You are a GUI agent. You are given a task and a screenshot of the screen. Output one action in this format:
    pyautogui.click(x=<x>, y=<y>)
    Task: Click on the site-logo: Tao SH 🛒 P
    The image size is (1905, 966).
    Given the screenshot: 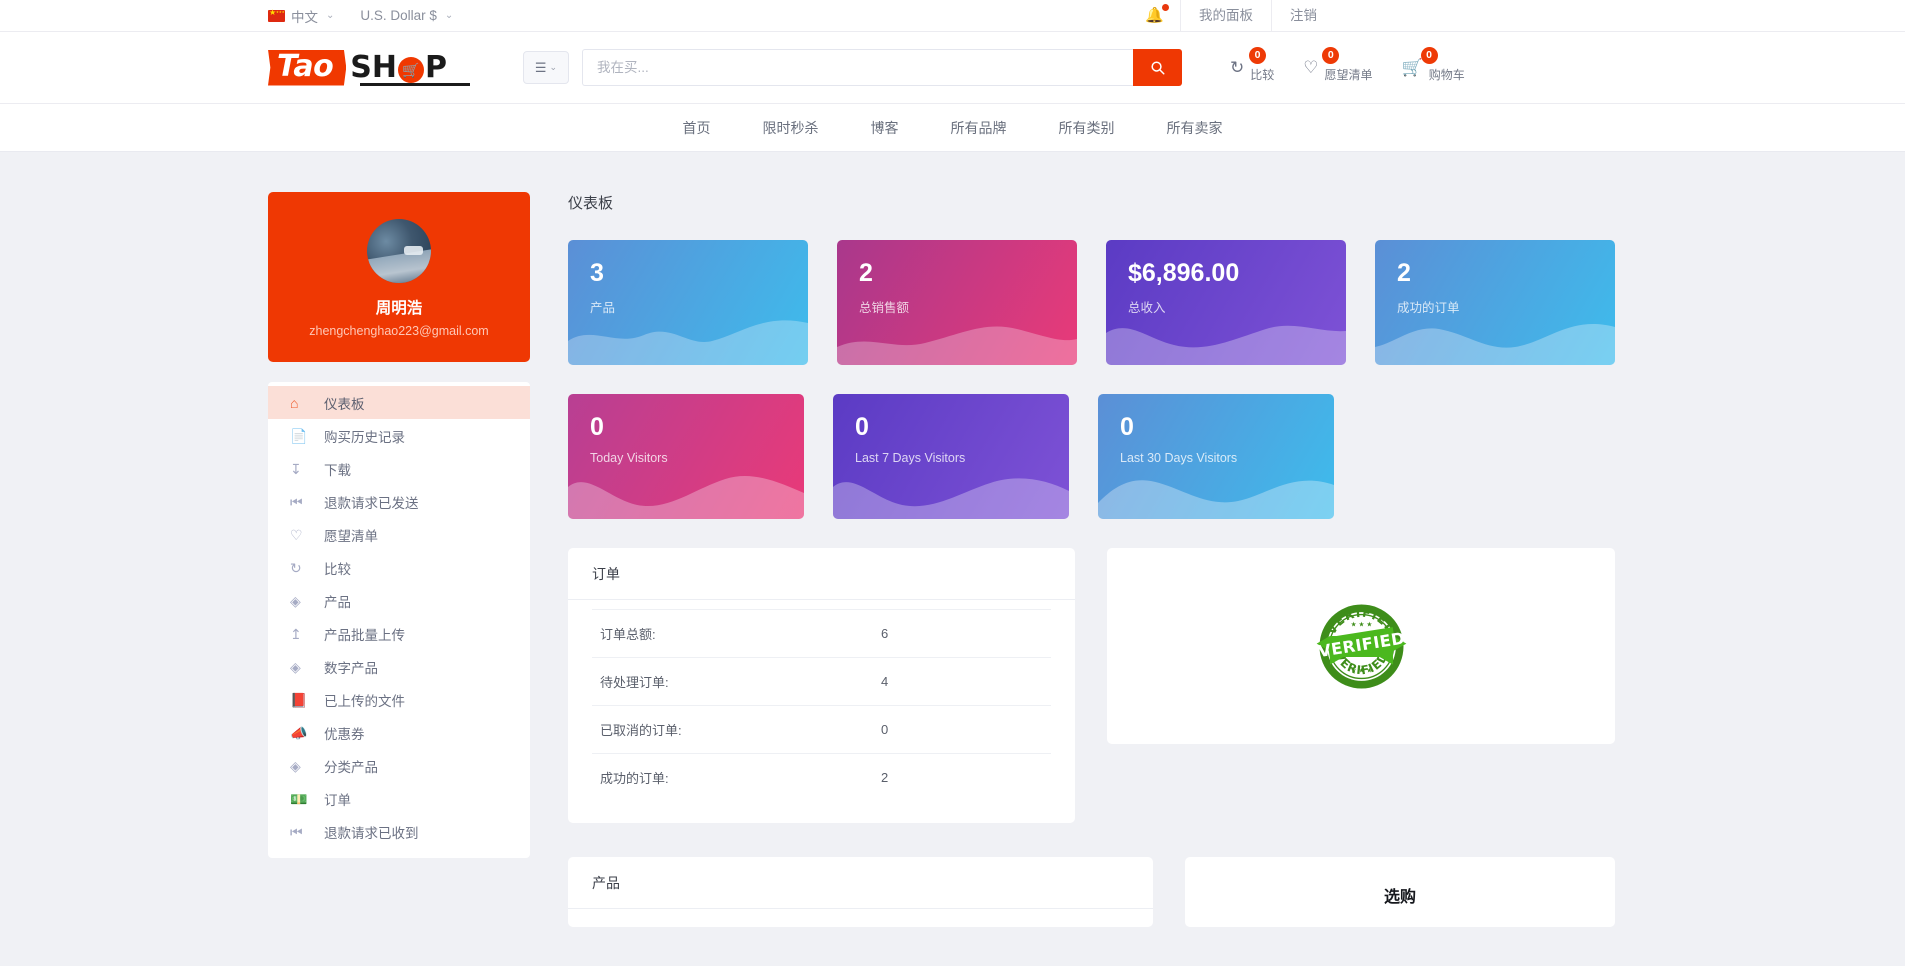 What is the action you would take?
    pyautogui.click(x=370, y=68)
    